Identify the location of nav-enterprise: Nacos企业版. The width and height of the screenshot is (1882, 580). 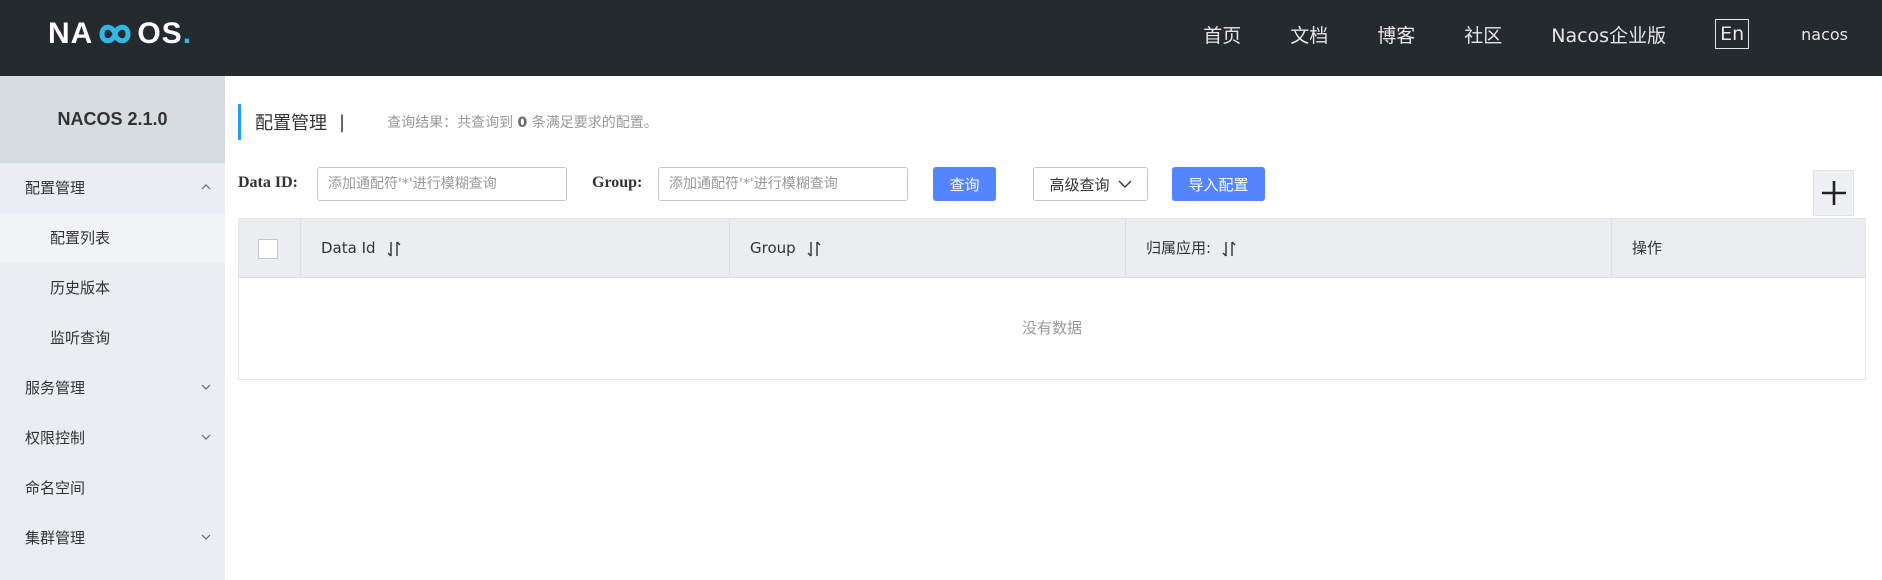
(1608, 34).